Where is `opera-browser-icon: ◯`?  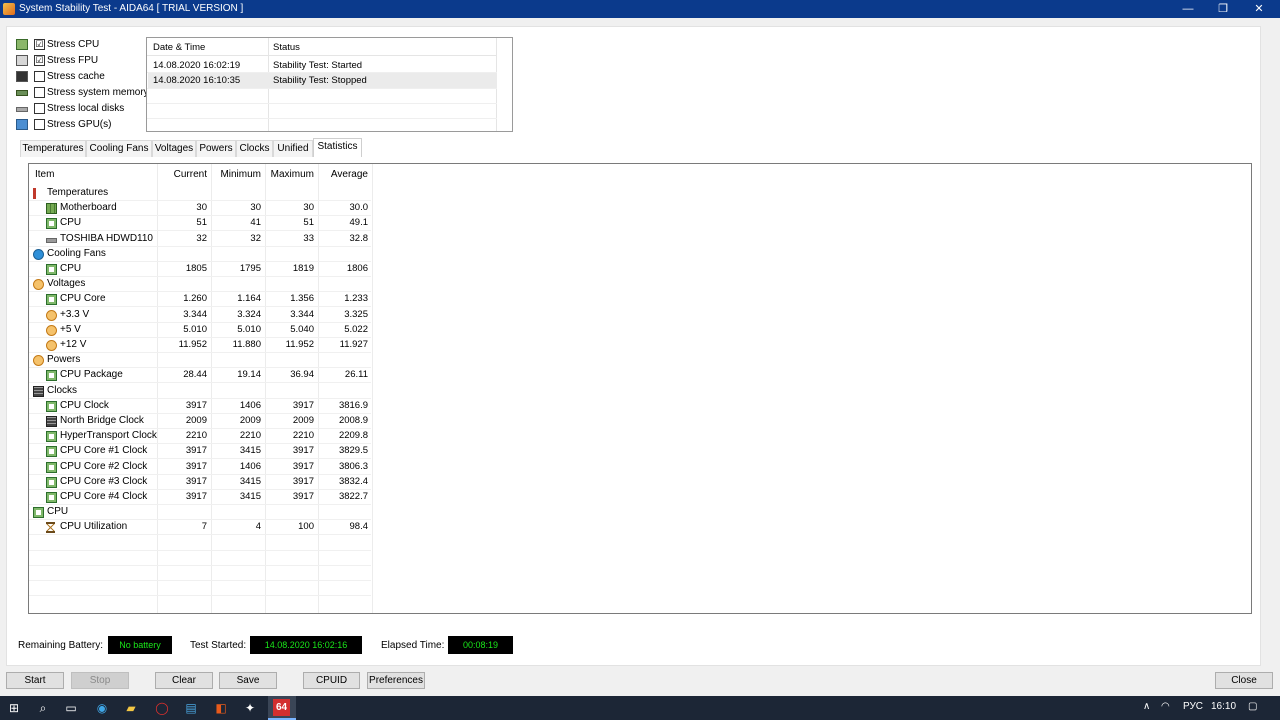
opera-browser-icon: ◯ is located at coordinates (162, 708).